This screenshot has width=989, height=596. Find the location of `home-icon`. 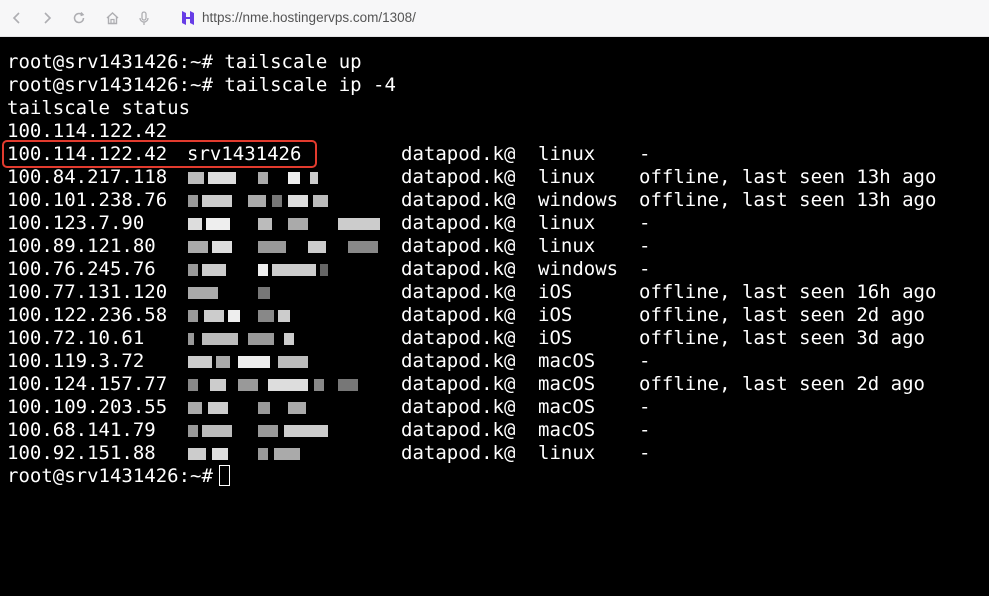

home-icon is located at coordinates (112, 18).